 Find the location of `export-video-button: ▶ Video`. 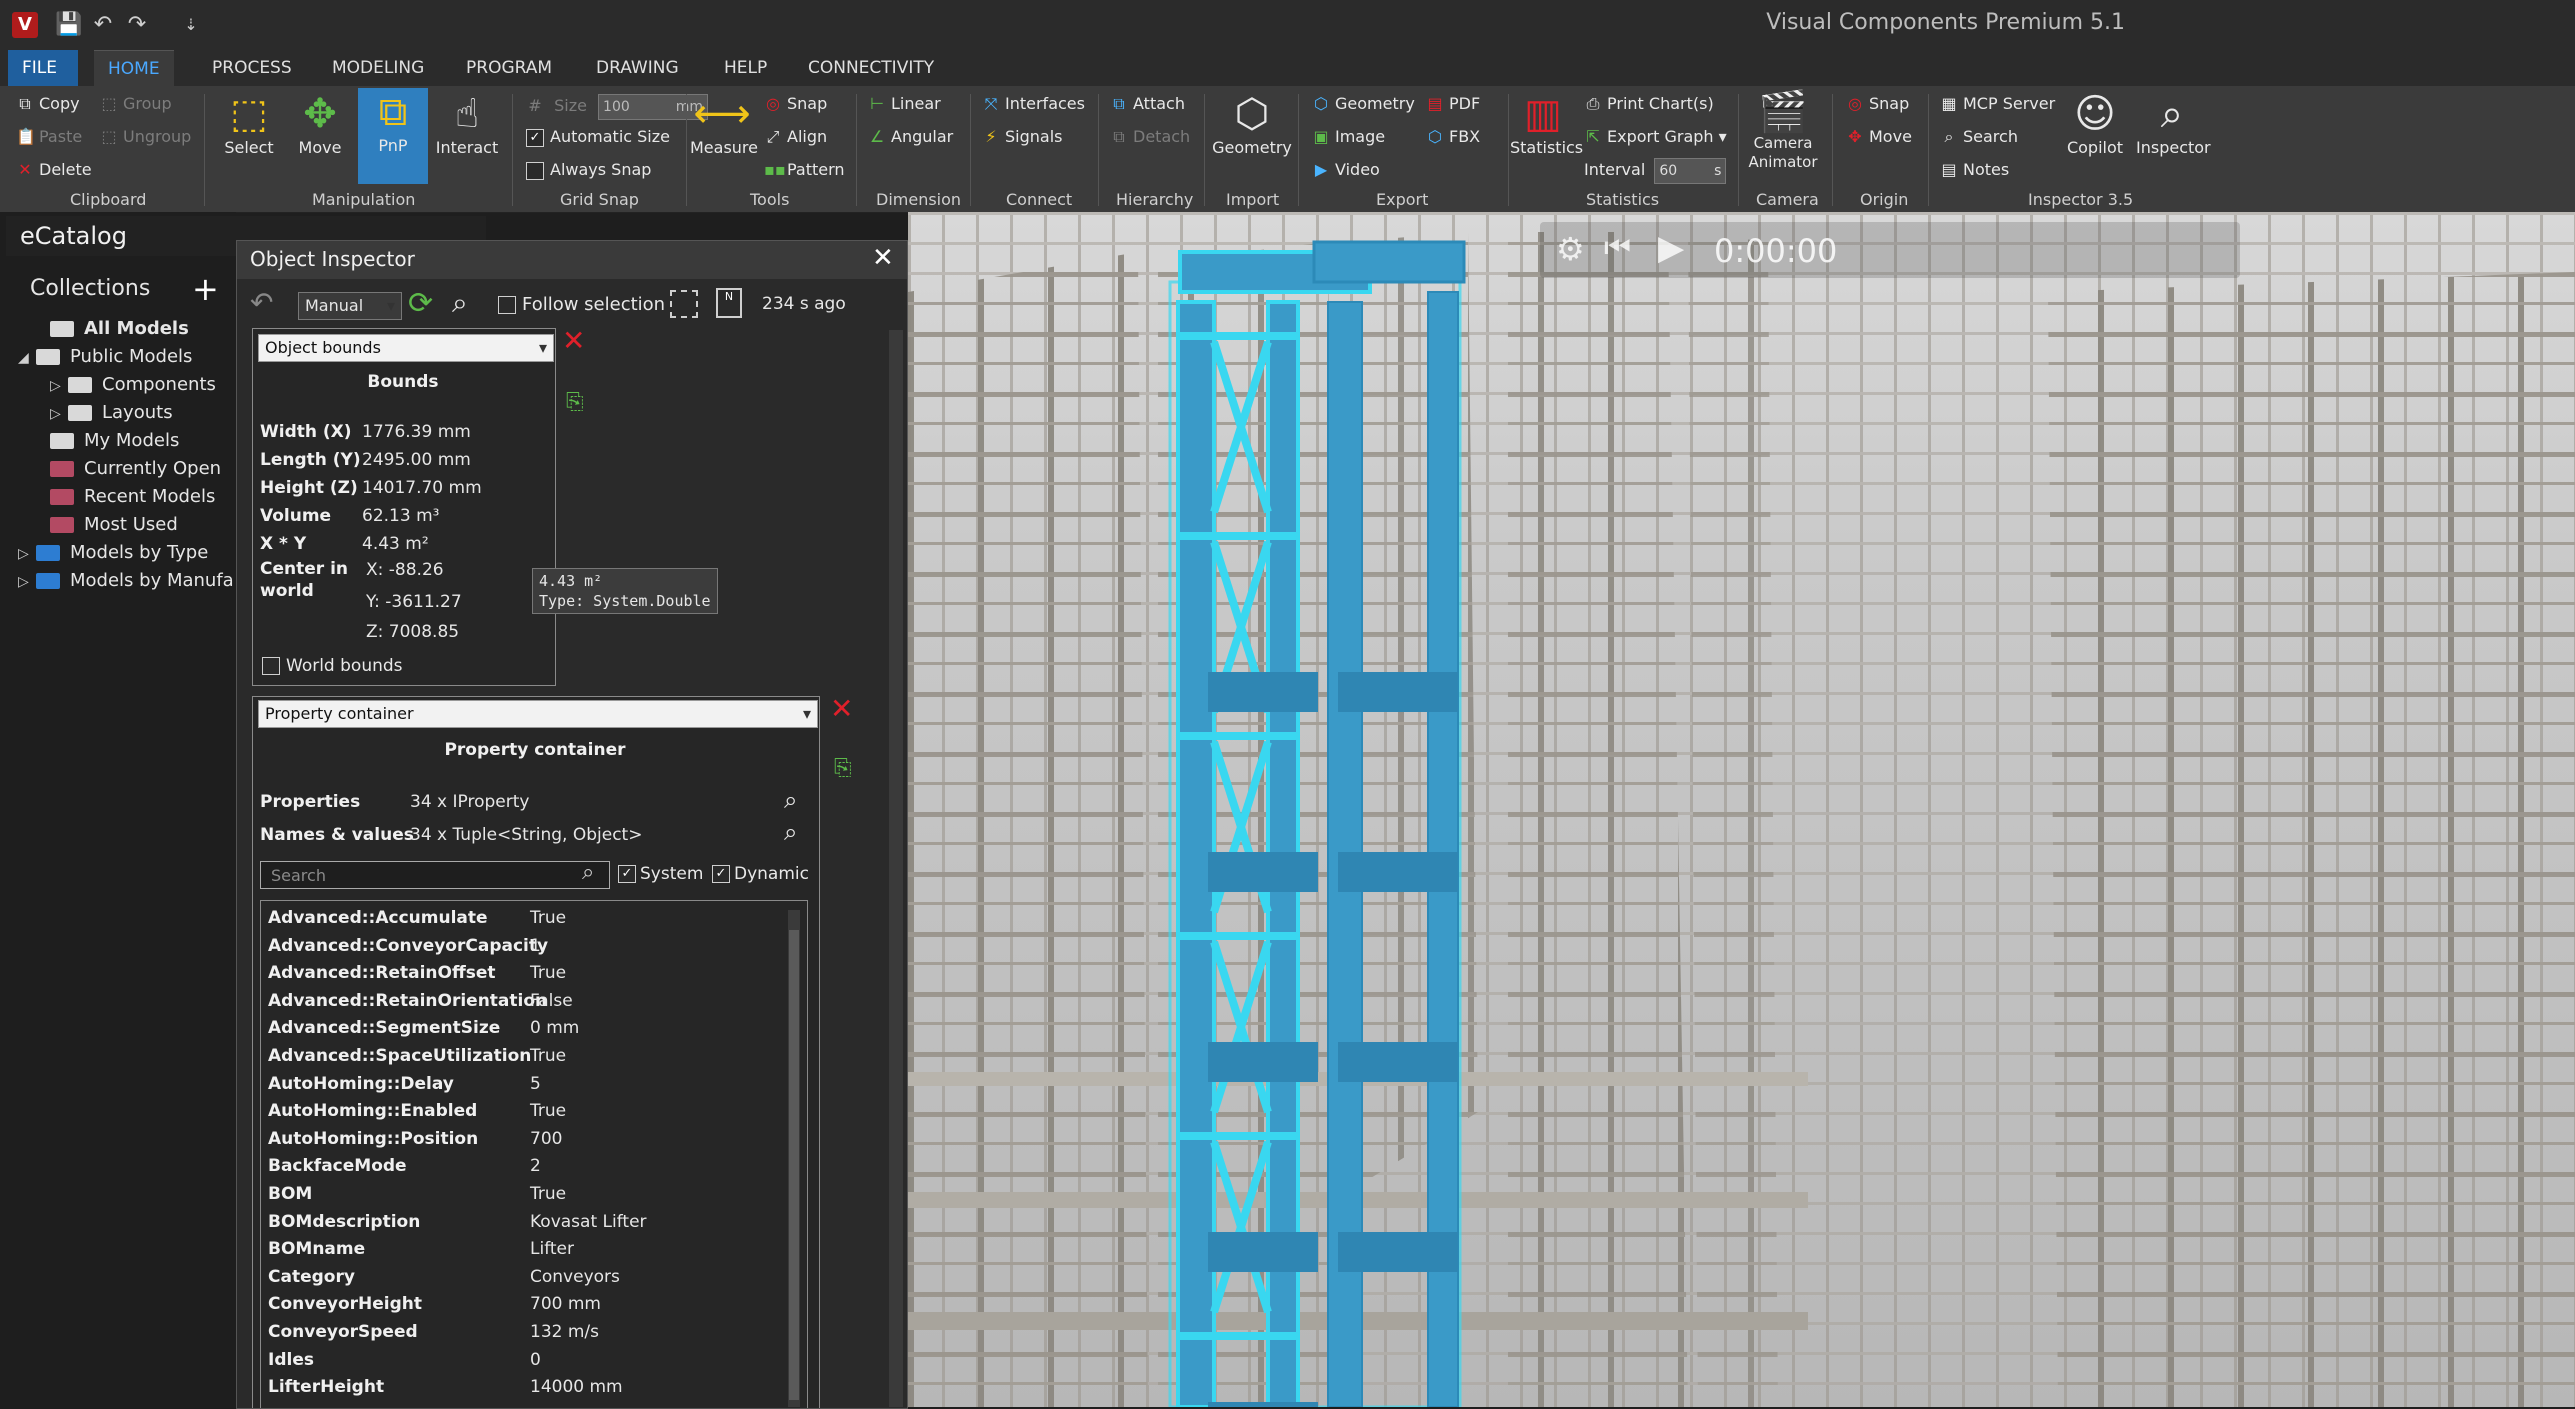

export-video-button: ▶ Video is located at coordinates (1346, 169).